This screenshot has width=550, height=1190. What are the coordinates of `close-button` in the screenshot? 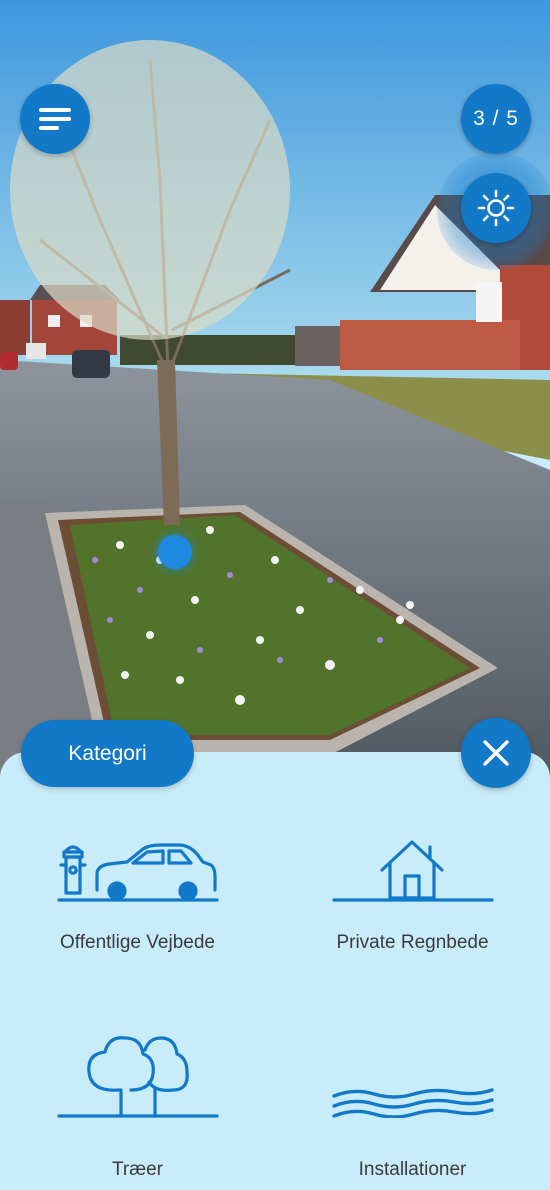 It's located at (496, 753).